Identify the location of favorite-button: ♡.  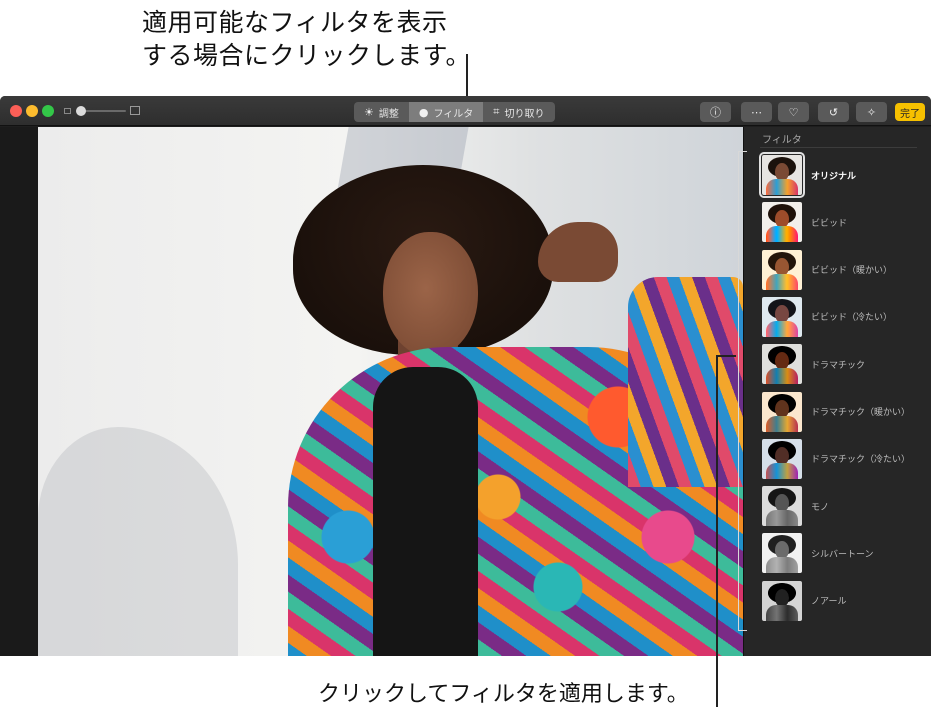
(793, 112).